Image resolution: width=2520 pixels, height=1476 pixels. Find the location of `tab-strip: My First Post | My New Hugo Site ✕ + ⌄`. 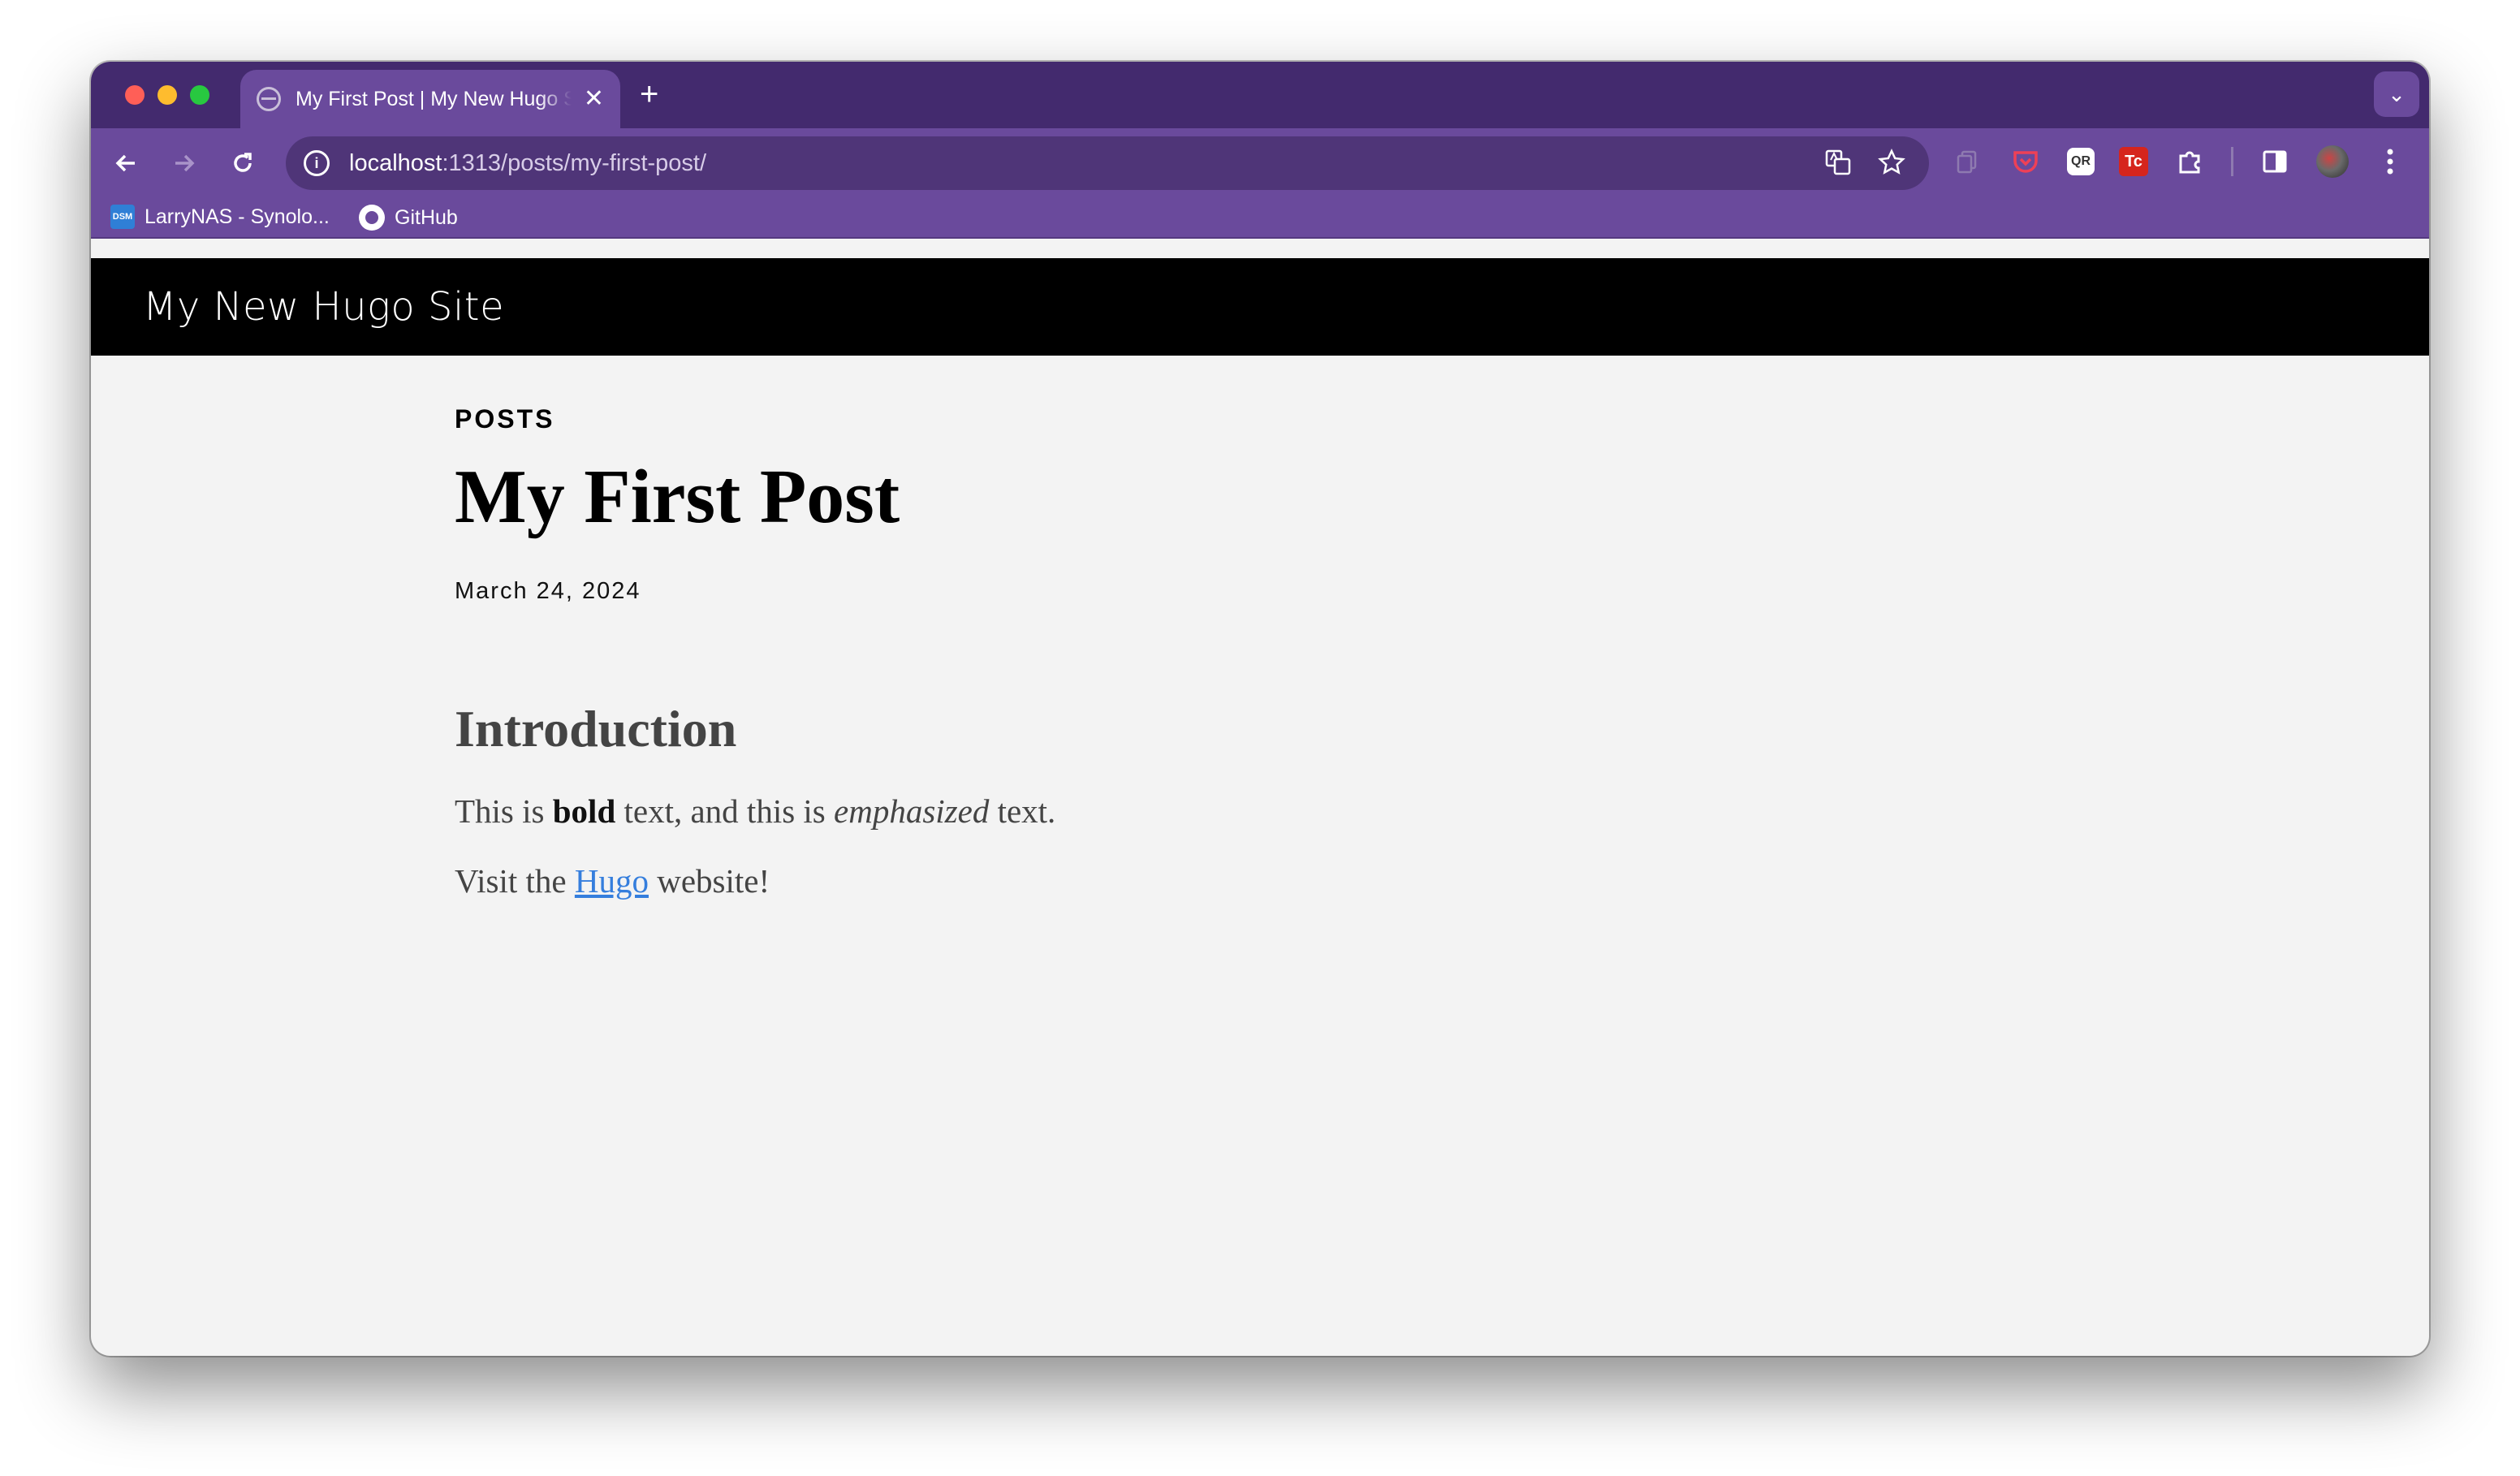

tab-strip: My First Post | My New Hugo Site ✕ + ⌄ is located at coordinates (1260, 95).